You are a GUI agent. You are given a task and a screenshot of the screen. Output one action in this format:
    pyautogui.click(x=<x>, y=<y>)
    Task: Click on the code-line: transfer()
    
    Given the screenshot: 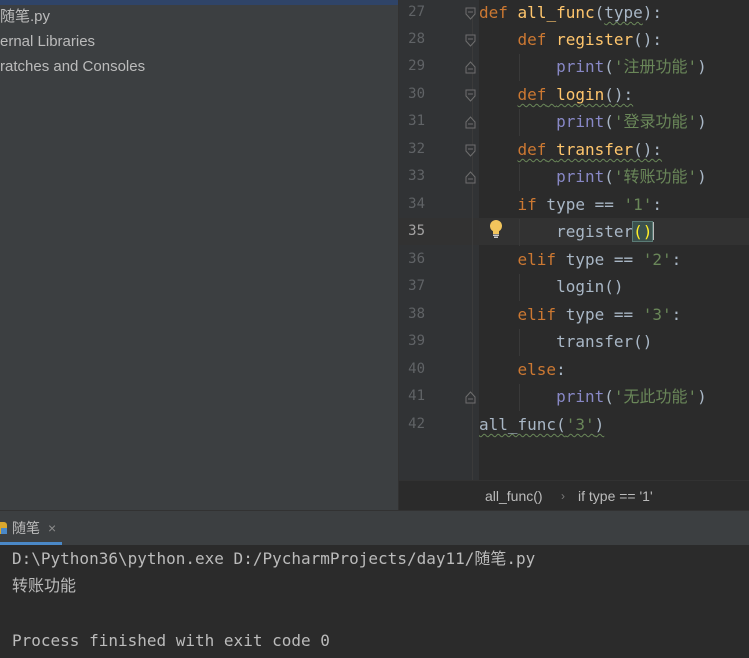 What is the action you would take?
    pyautogui.click(x=565, y=341)
    